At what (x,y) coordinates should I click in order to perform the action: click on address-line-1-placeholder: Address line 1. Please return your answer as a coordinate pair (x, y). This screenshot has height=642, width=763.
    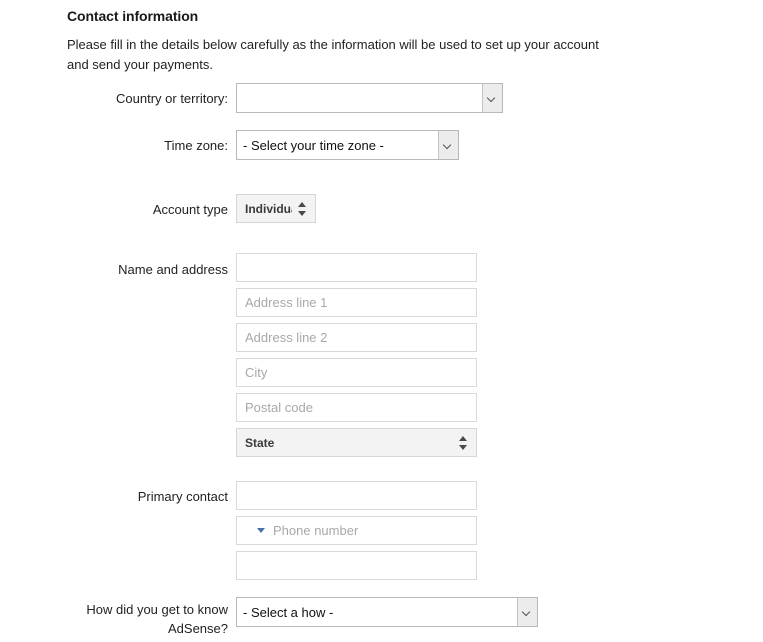
    Looking at the image, I should click on (286, 302).